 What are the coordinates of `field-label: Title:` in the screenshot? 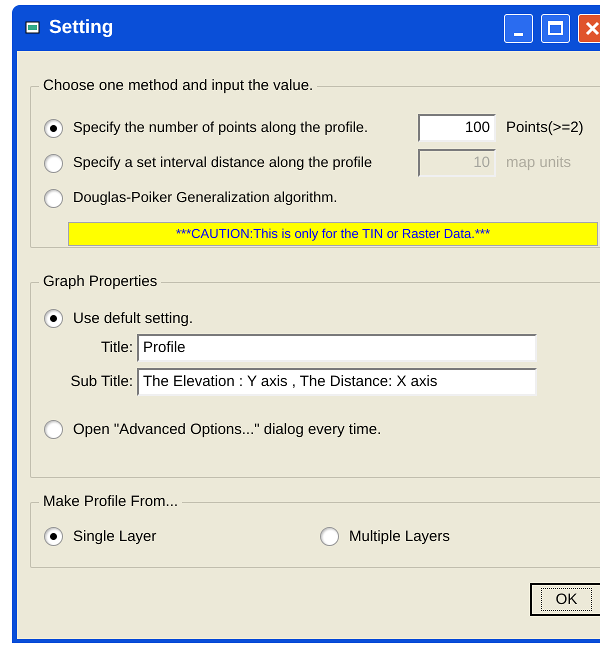 It's located at (117, 348).